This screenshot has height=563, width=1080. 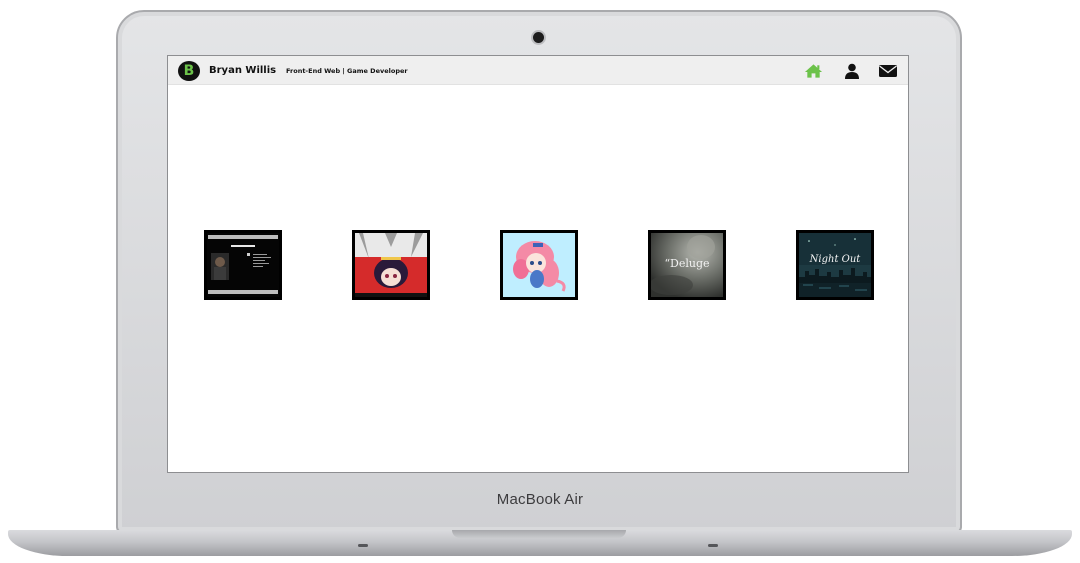 What do you see at coordinates (347, 71) in the screenshot?
I see `site-tagline: Front-End Web | Game Developer` at bounding box center [347, 71].